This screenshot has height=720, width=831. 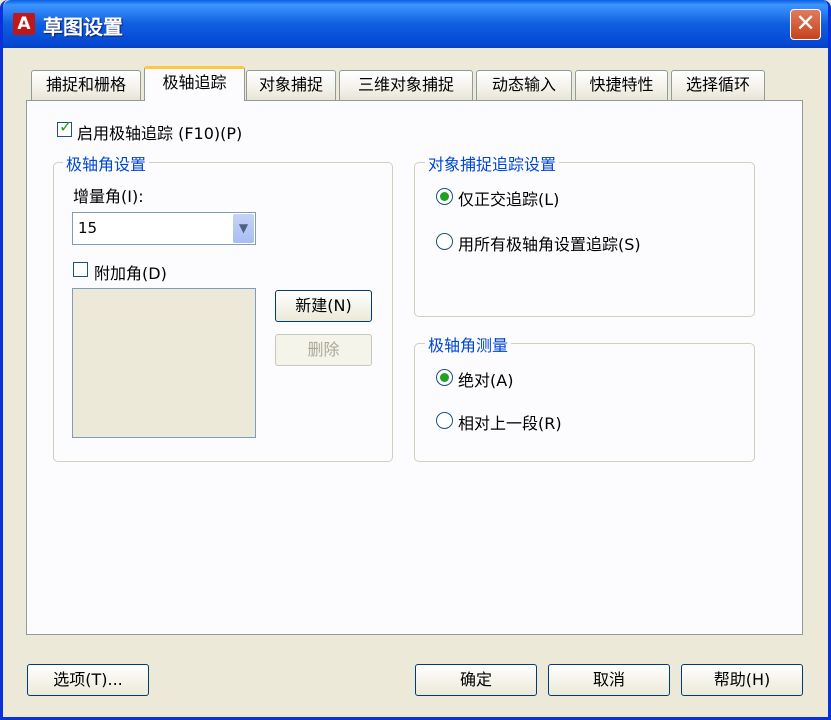 I want to click on title-bar: A 草图设置 ✕, so click(x=415, y=24).